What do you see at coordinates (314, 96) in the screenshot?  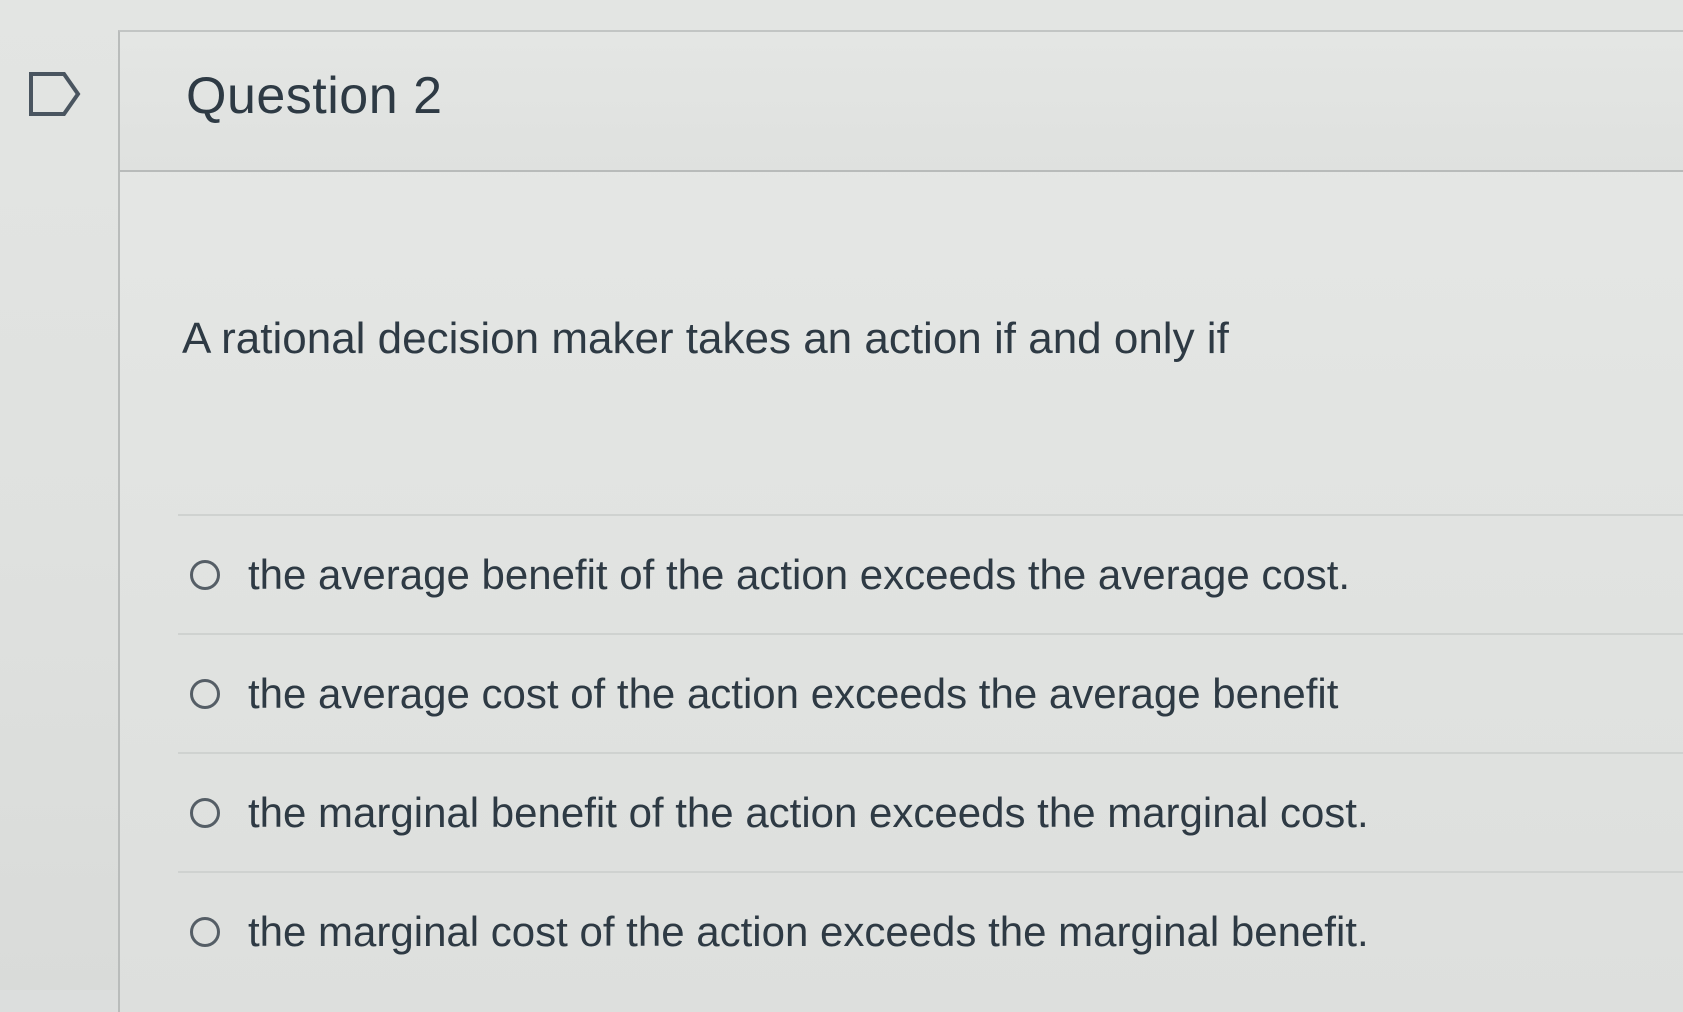 I see `question-title: Question 2` at bounding box center [314, 96].